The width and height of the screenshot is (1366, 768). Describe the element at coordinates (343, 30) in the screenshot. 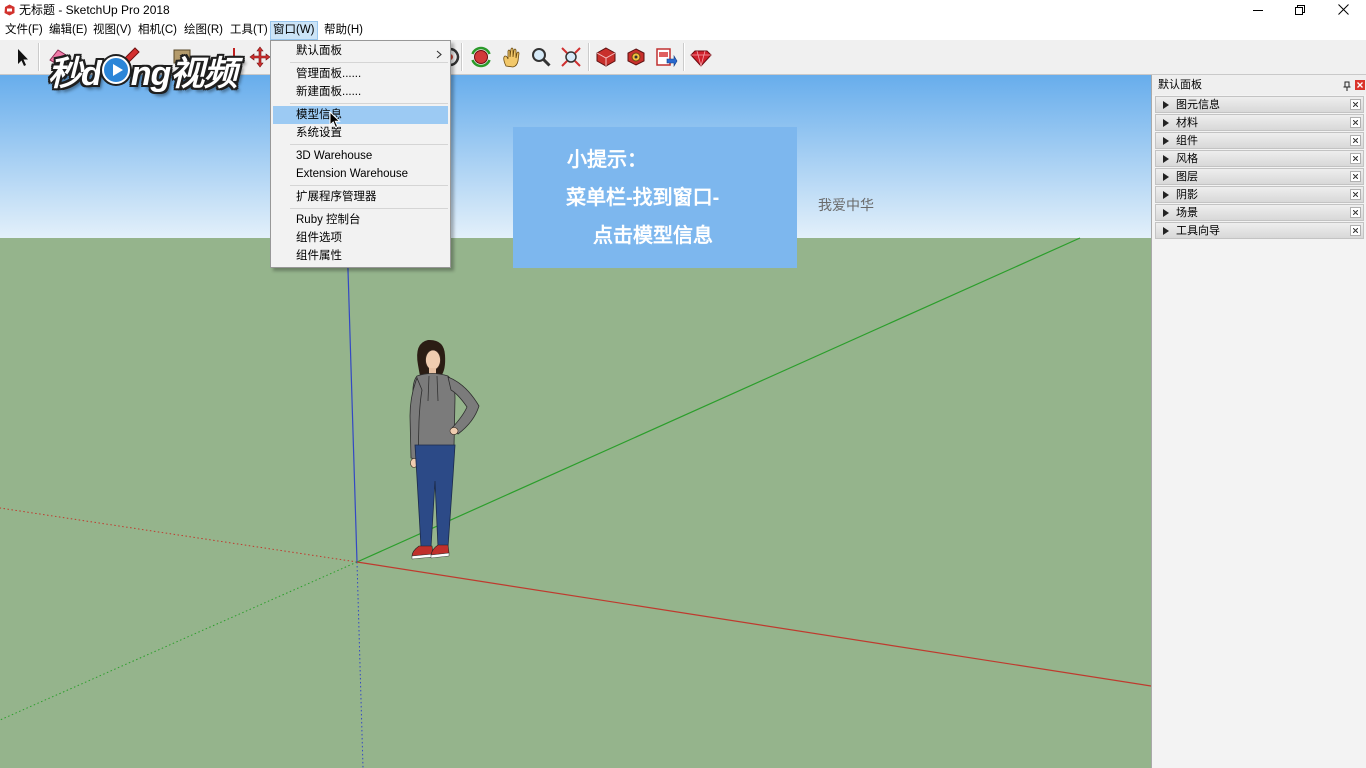

I see `menu-help: 帮助(H)` at that location.